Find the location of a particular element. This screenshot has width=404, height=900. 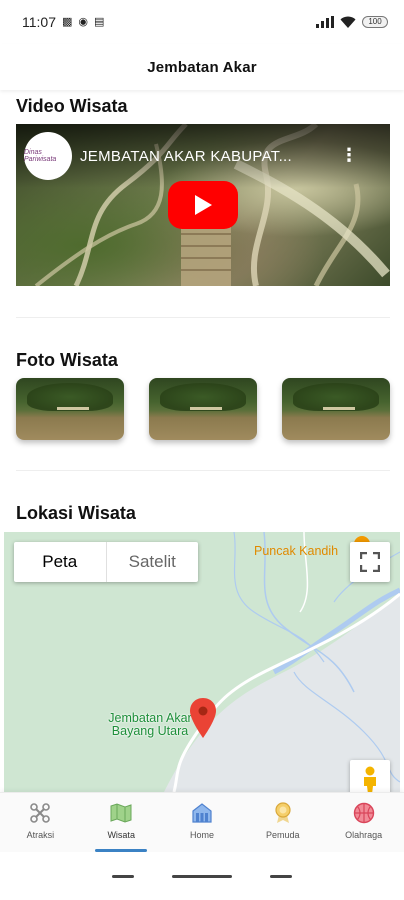

bottom-navigation: Atraksi Wisata Home Pemuda Olahraga is located at coordinates (202, 822).